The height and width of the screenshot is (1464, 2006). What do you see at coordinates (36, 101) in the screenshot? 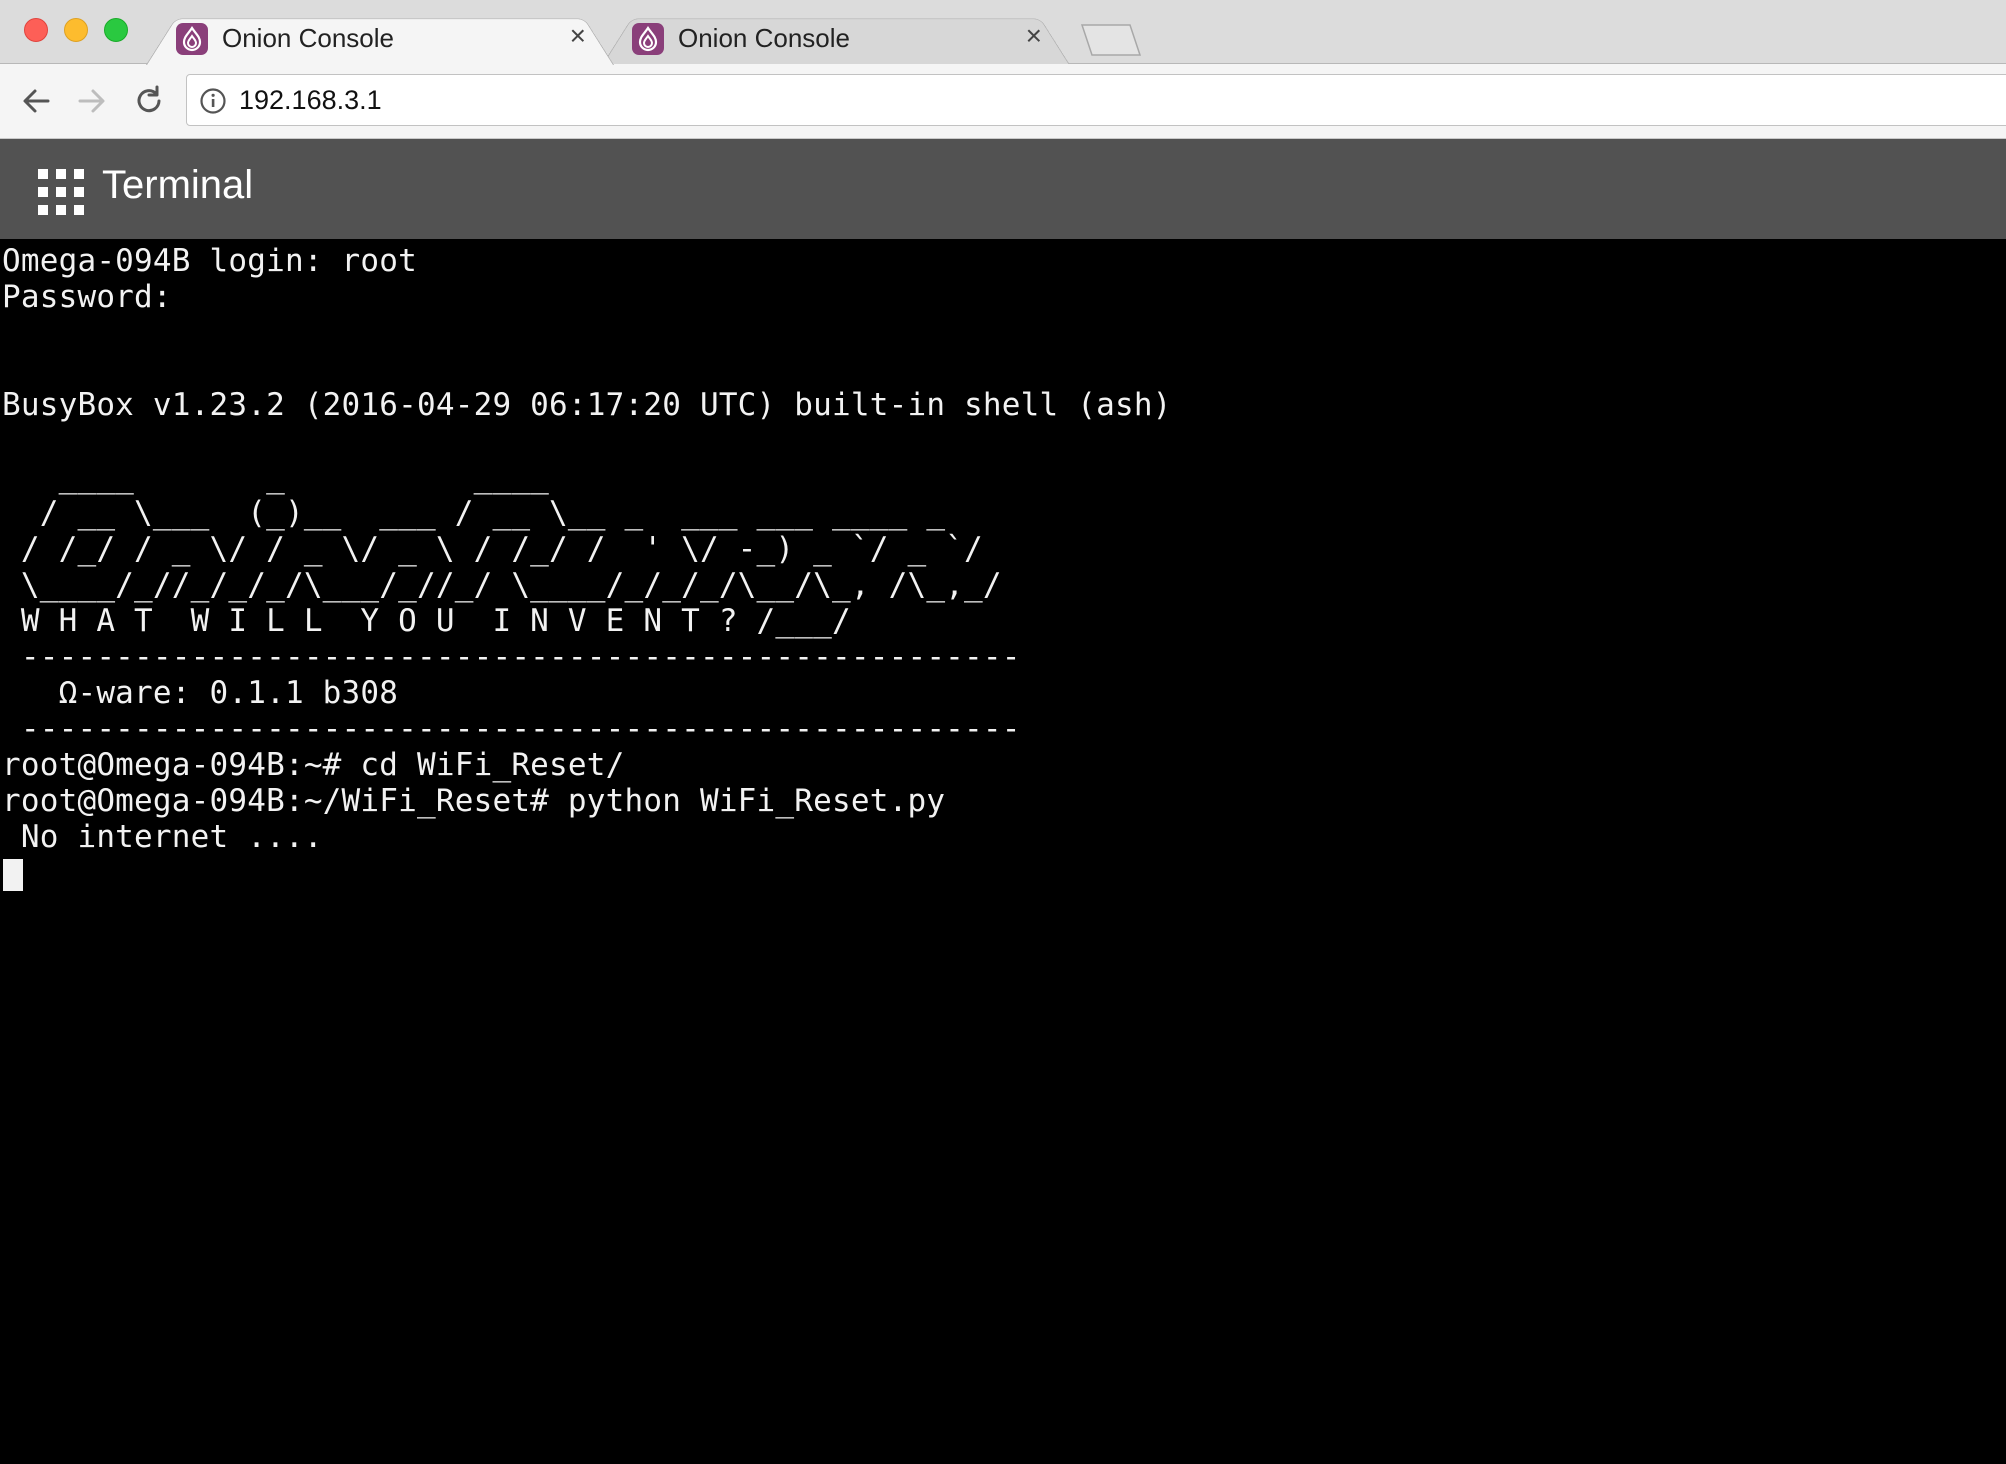
I see `back-arrow-icon` at bounding box center [36, 101].